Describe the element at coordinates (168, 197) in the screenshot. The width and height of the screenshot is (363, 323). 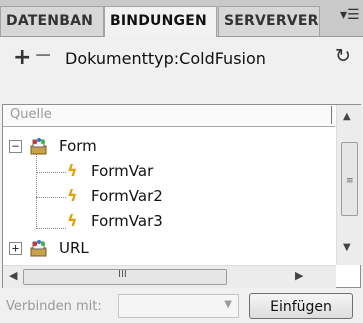
I see `tree-node-formvar2: ϟ FormVar2` at that location.